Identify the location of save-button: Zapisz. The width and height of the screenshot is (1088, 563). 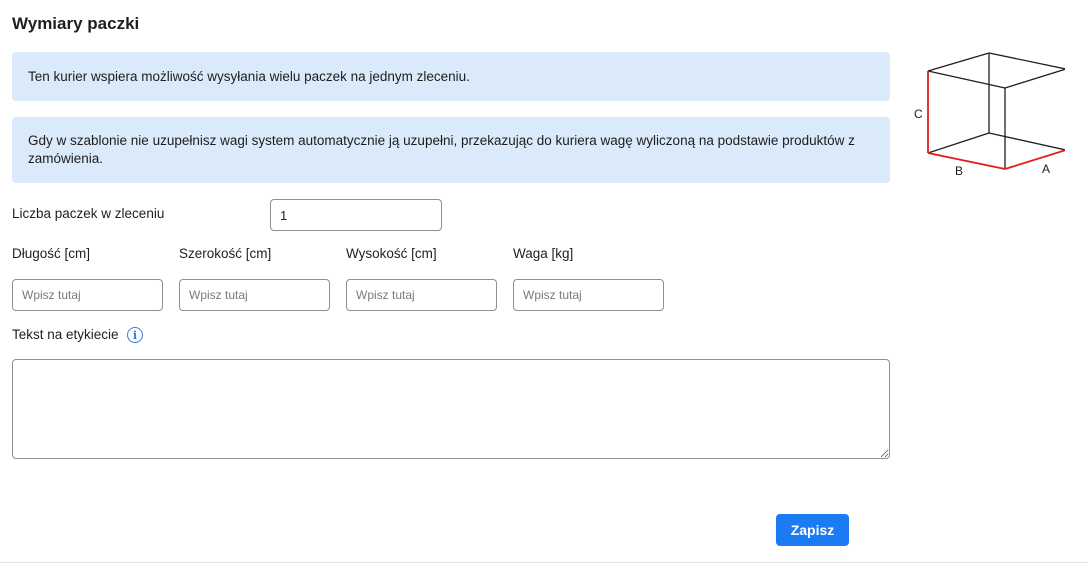
(812, 530).